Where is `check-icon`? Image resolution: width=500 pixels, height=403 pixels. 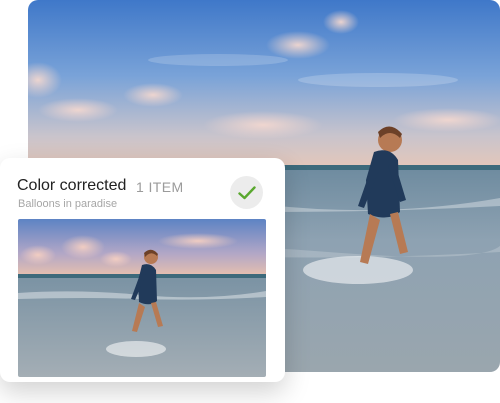
check-icon is located at coordinates (246, 192).